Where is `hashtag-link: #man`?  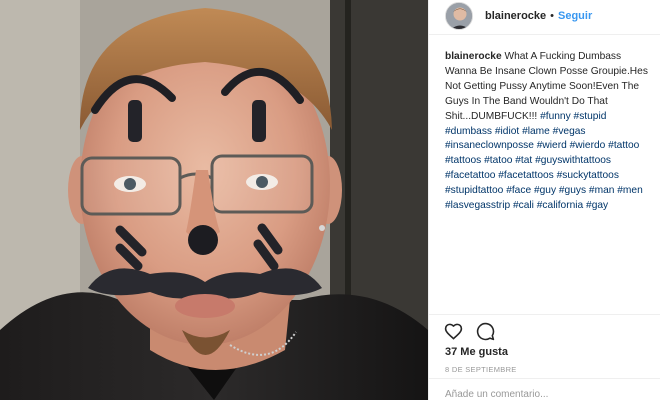
hashtag-link: #man is located at coordinates (601, 190).